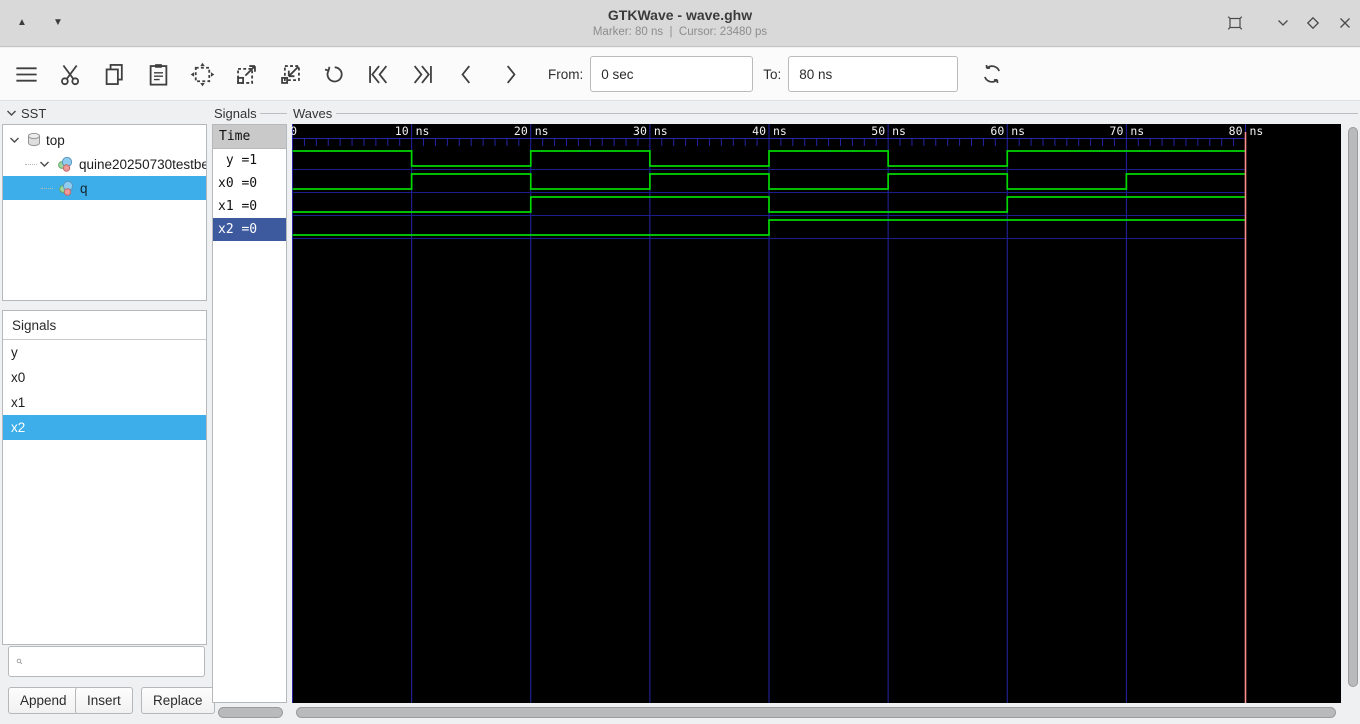  I want to click on signal-list-item-x1: x1, so click(104, 402).